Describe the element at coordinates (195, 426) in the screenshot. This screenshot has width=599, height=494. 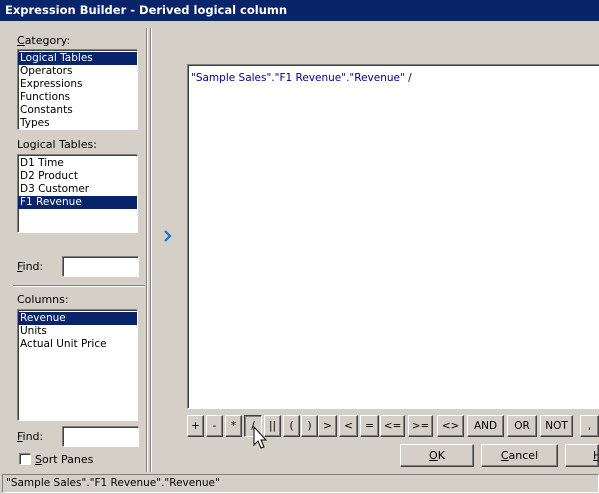
I see `operator-button: +` at that location.